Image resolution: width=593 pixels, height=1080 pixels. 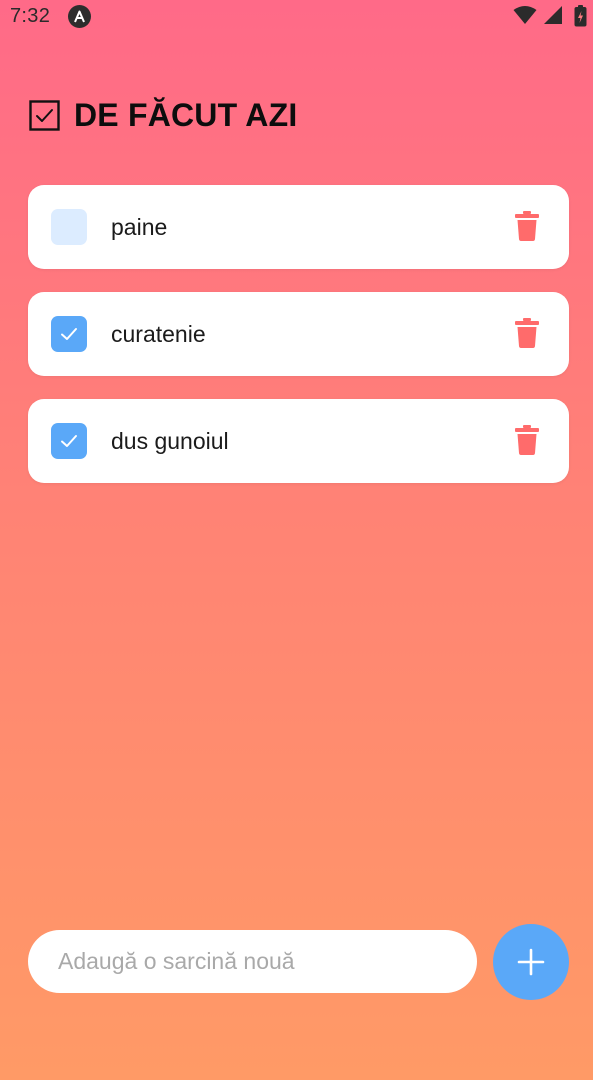 I want to click on signal-icon, so click(x=553, y=17).